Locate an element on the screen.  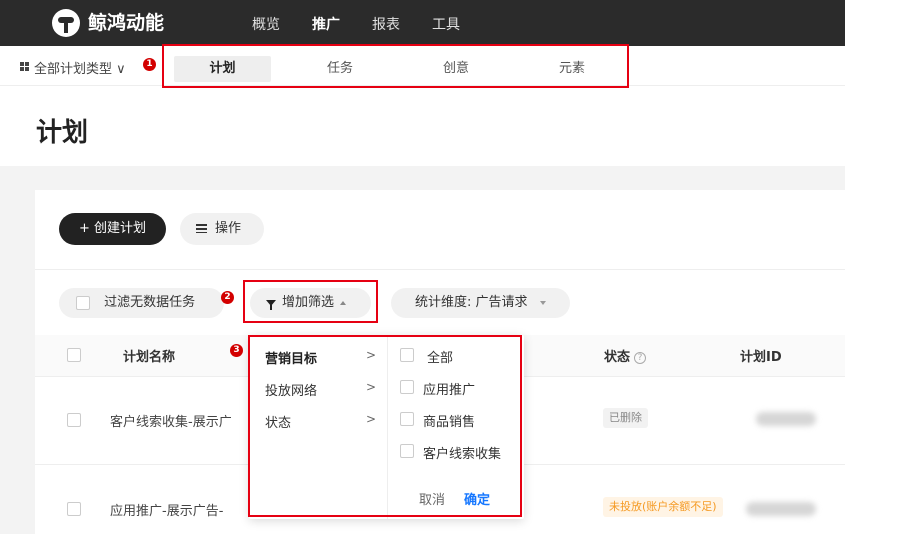
stat-dimension-select: 统计维度: 广告请求 is located at coordinates (480, 303).